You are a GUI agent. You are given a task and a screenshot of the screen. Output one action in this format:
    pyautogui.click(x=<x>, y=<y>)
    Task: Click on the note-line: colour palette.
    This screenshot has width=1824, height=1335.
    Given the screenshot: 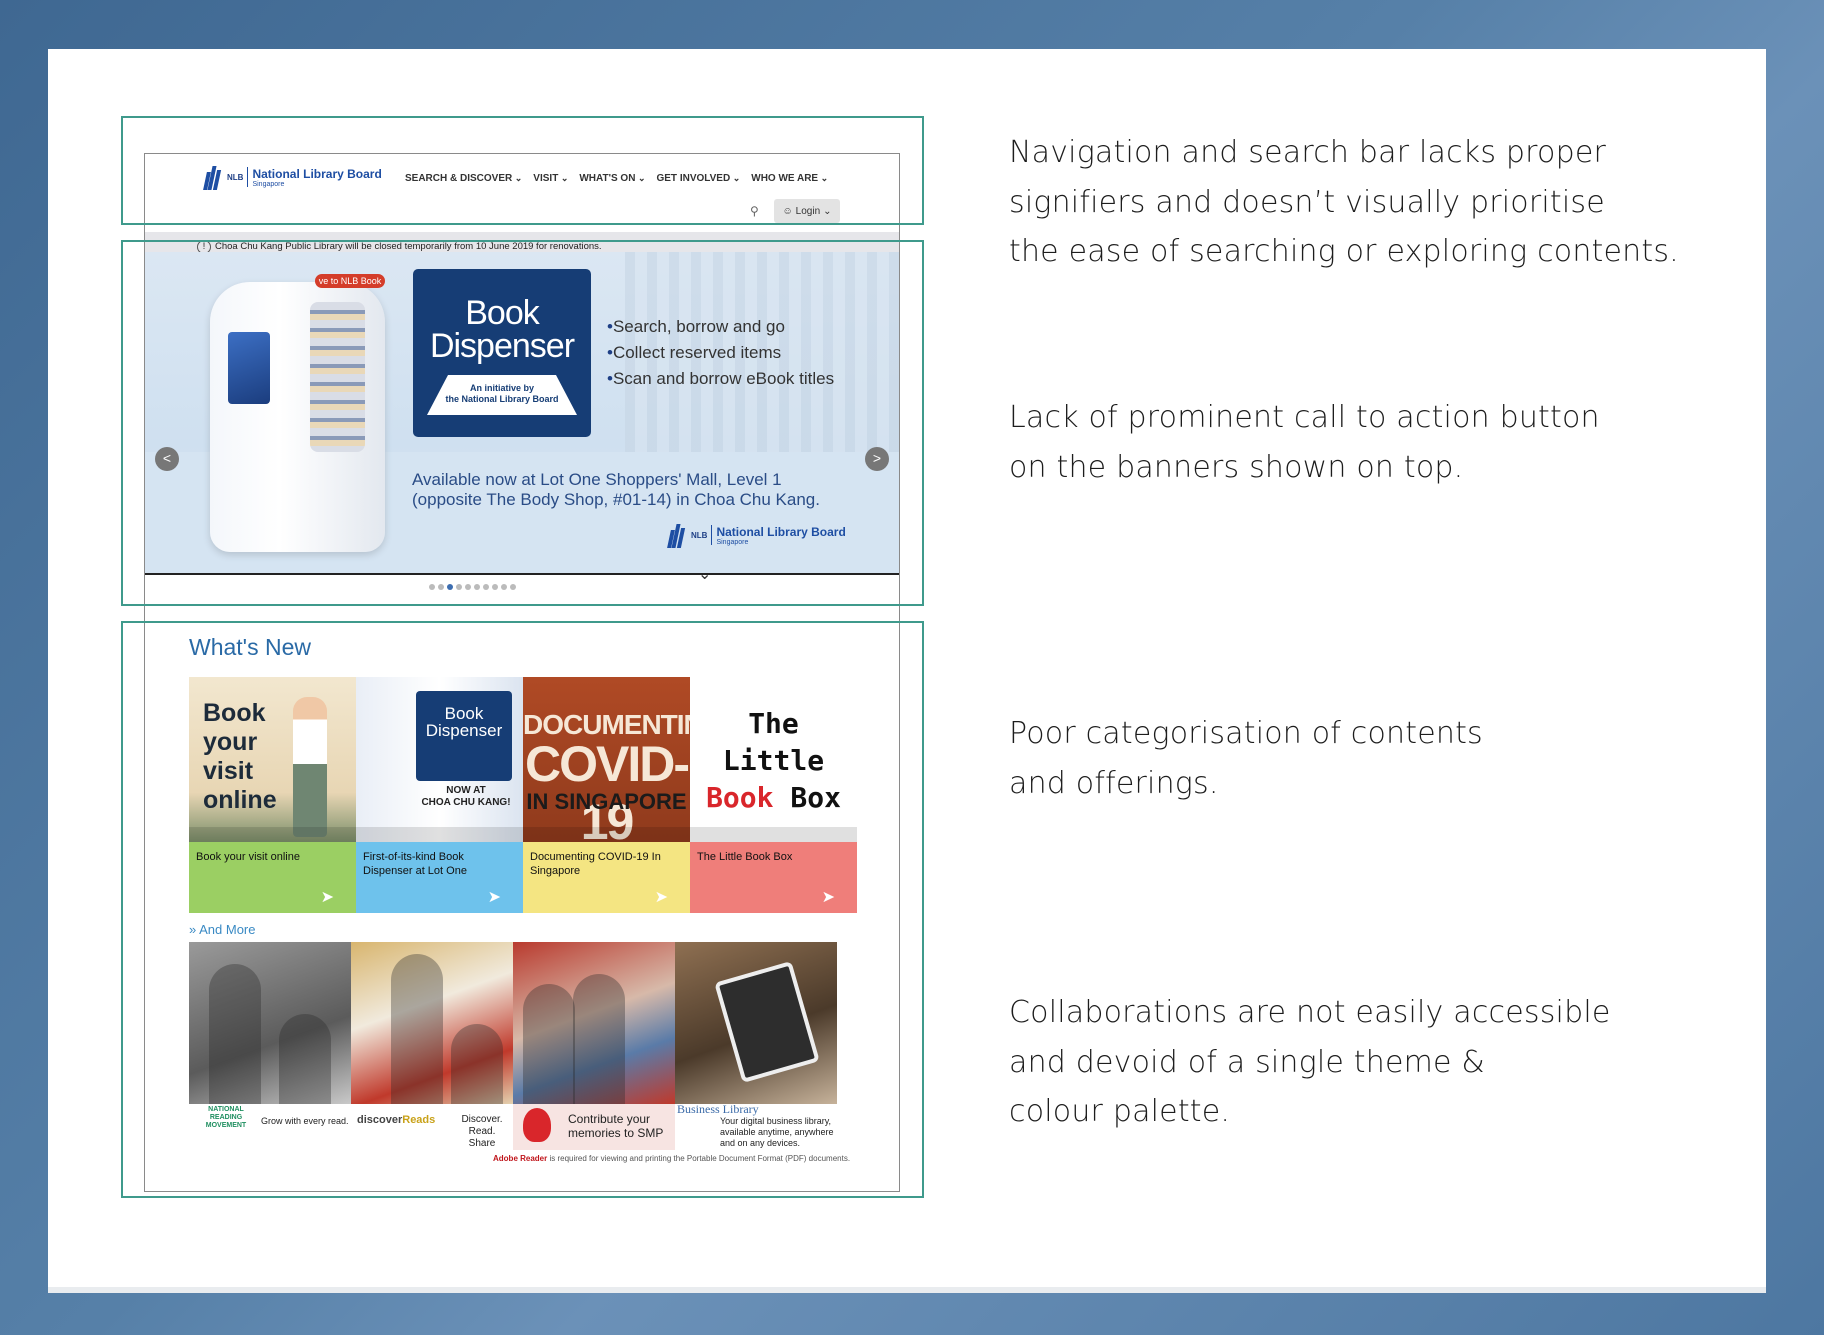 What is the action you would take?
    pyautogui.click(x=1120, y=1111)
    